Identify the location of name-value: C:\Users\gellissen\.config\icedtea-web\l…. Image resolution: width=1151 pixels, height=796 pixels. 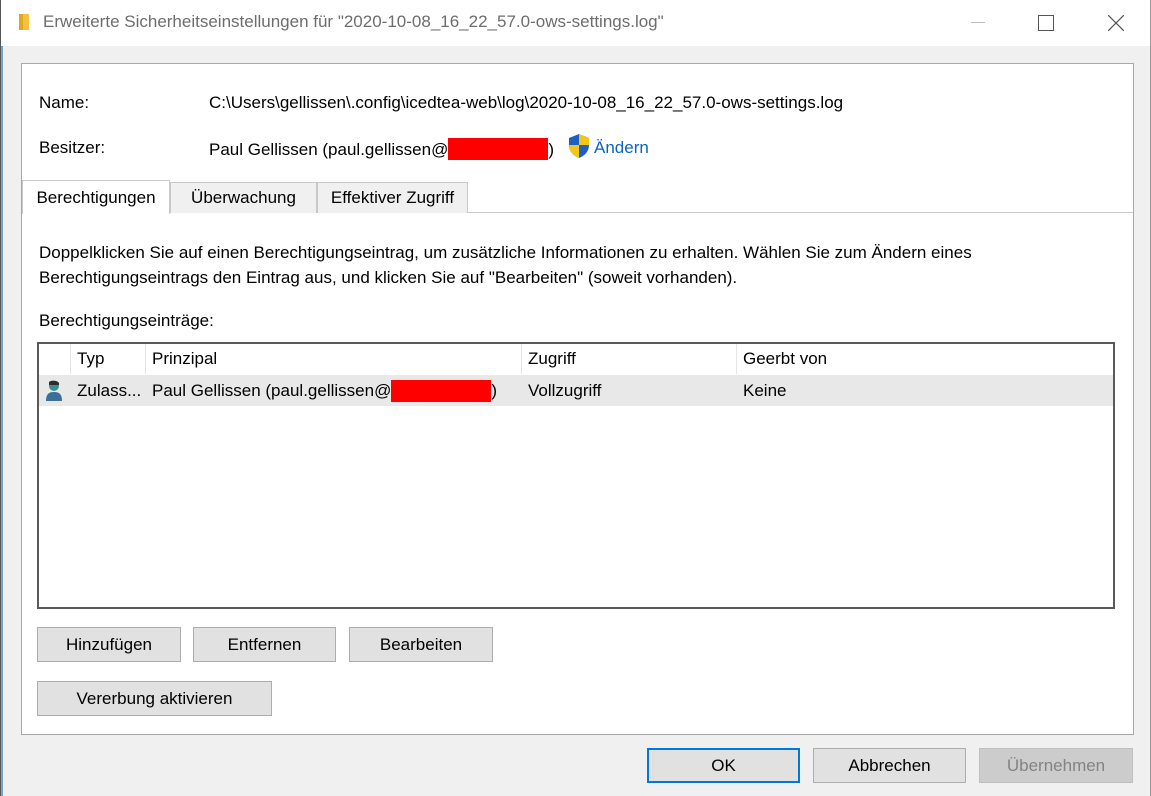
(526, 102).